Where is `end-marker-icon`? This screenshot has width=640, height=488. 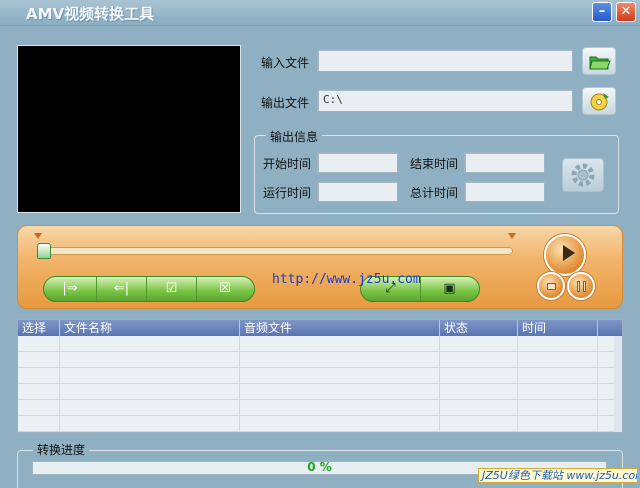 end-marker-icon is located at coordinates (512, 236).